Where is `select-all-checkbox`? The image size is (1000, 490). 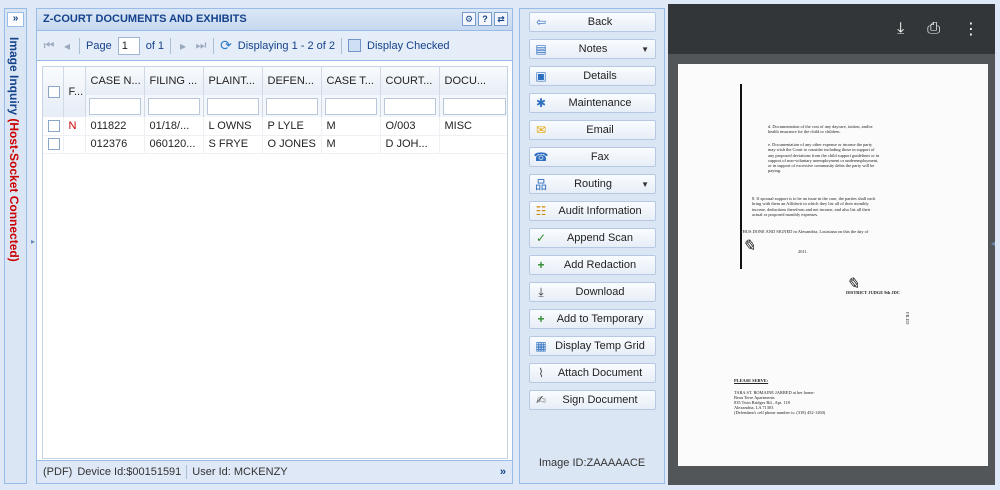 select-all-checkbox is located at coordinates (54, 92).